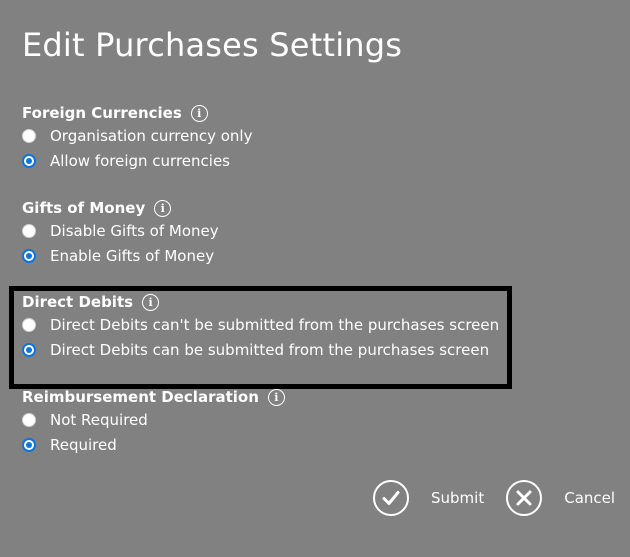 The width and height of the screenshot is (630, 557). What do you see at coordinates (457, 498) in the screenshot?
I see `submit-label: Submit` at bounding box center [457, 498].